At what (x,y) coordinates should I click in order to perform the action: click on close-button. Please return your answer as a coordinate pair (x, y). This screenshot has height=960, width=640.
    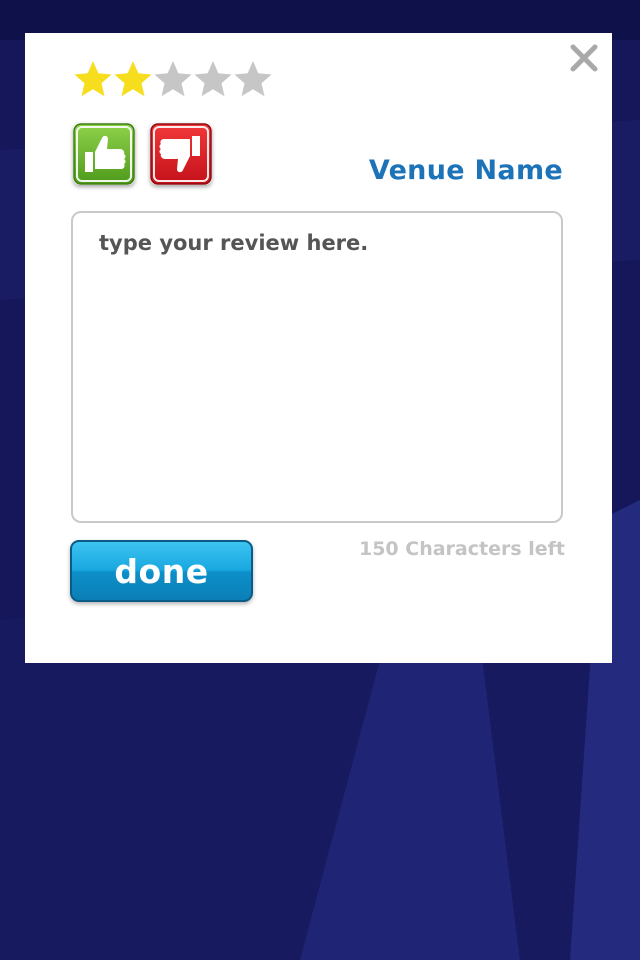
    Looking at the image, I should click on (584, 58).